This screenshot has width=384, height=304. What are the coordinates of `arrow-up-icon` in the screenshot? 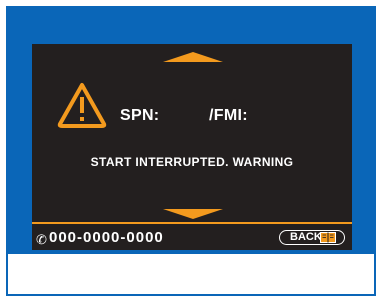 It's located at (193, 57).